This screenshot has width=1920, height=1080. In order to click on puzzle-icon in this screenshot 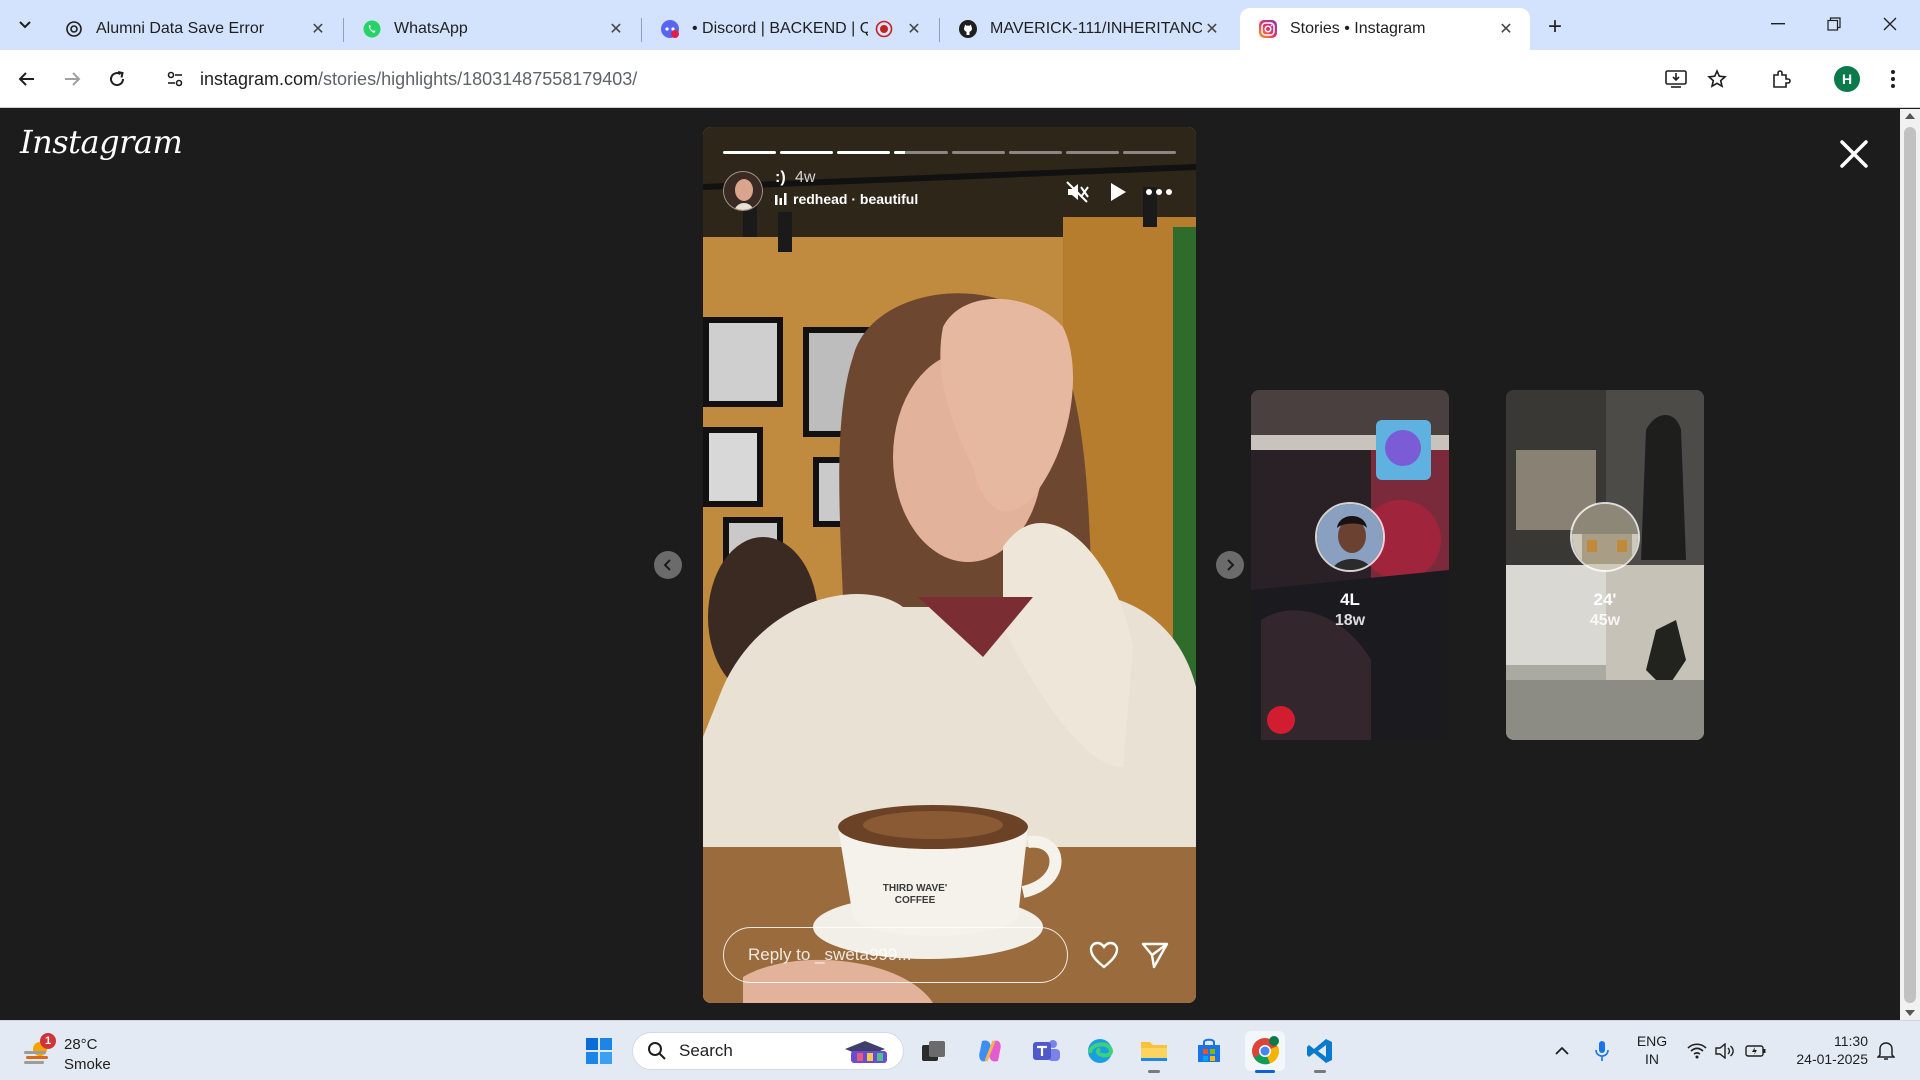, I will do `click(1782, 79)`.